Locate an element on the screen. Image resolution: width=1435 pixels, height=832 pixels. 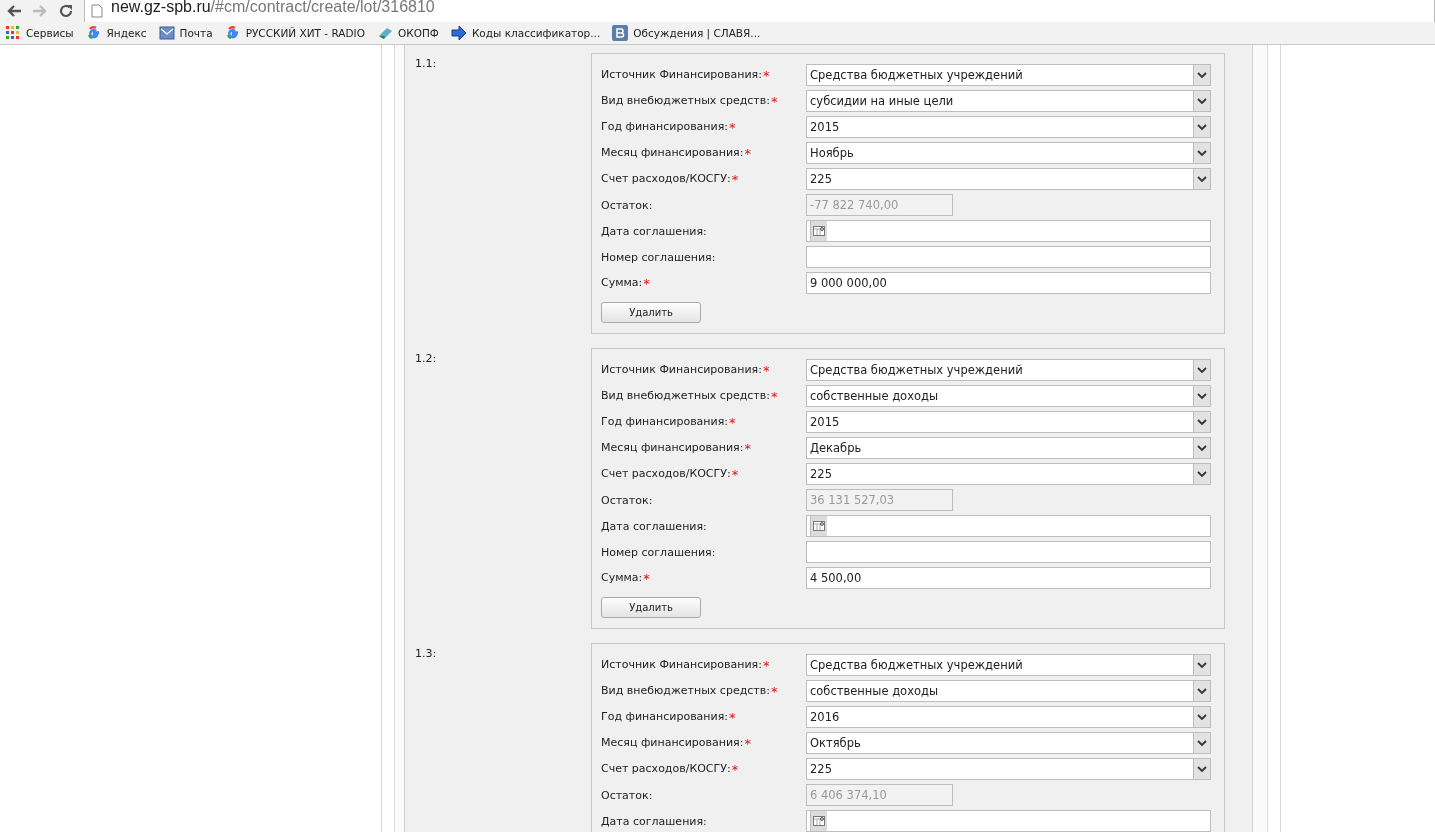
back-icon is located at coordinates (14, 11).